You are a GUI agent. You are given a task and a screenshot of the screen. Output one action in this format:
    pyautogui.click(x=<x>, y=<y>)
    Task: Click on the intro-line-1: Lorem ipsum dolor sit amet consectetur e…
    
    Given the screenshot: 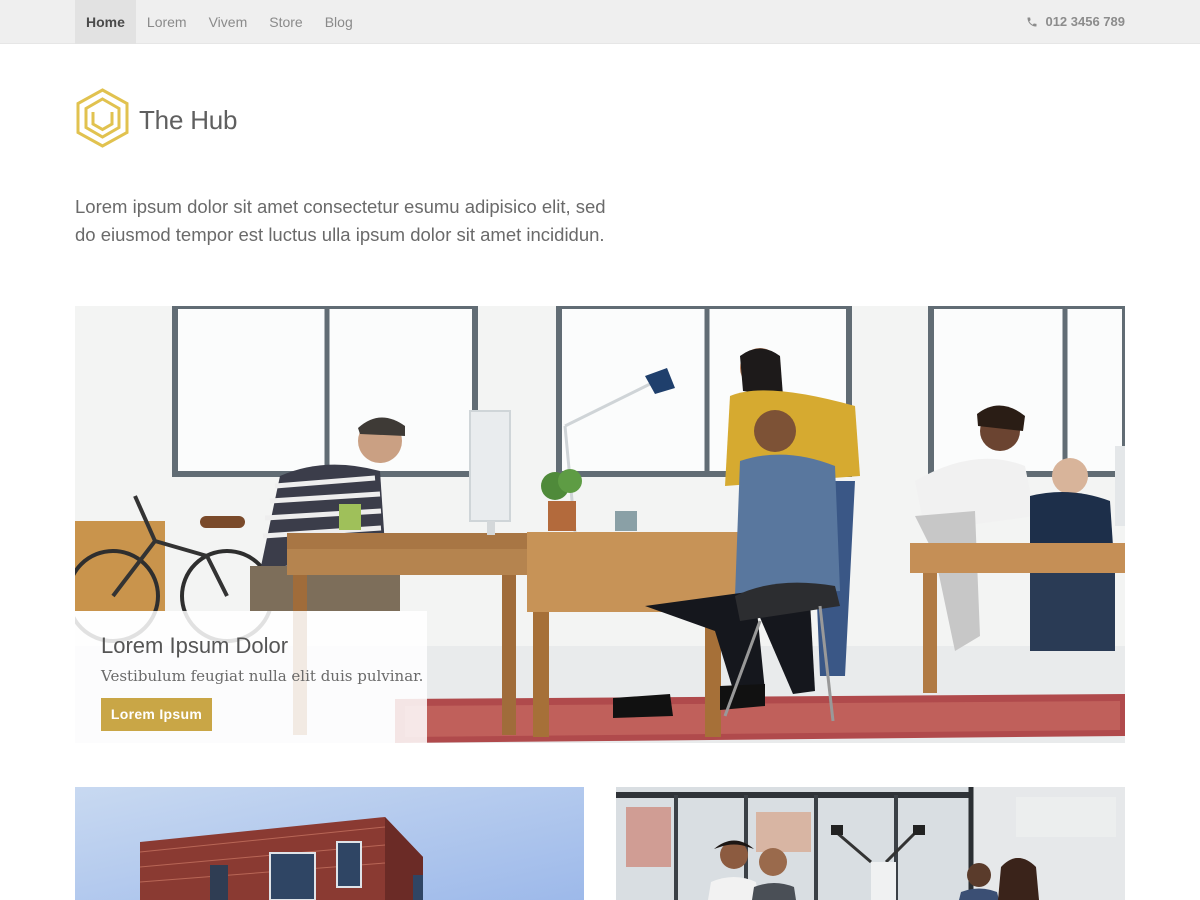 What is the action you would take?
    pyautogui.click(x=340, y=206)
    